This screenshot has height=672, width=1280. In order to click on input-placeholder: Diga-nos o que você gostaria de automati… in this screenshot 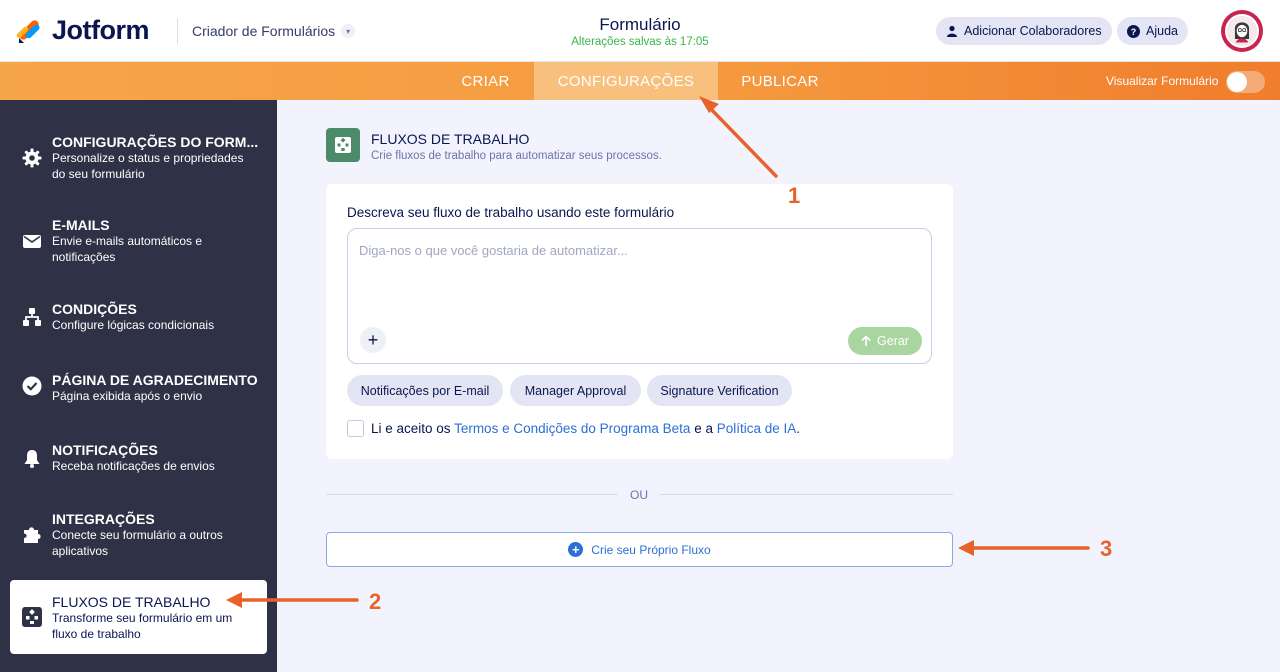, I will do `click(493, 250)`.